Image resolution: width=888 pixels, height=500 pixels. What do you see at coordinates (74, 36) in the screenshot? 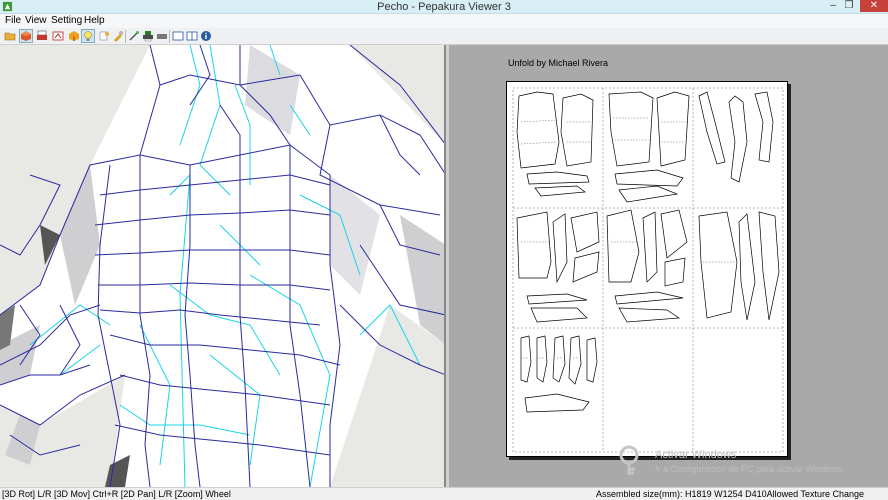
I see `texture-icon` at bounding box center [74, 36].